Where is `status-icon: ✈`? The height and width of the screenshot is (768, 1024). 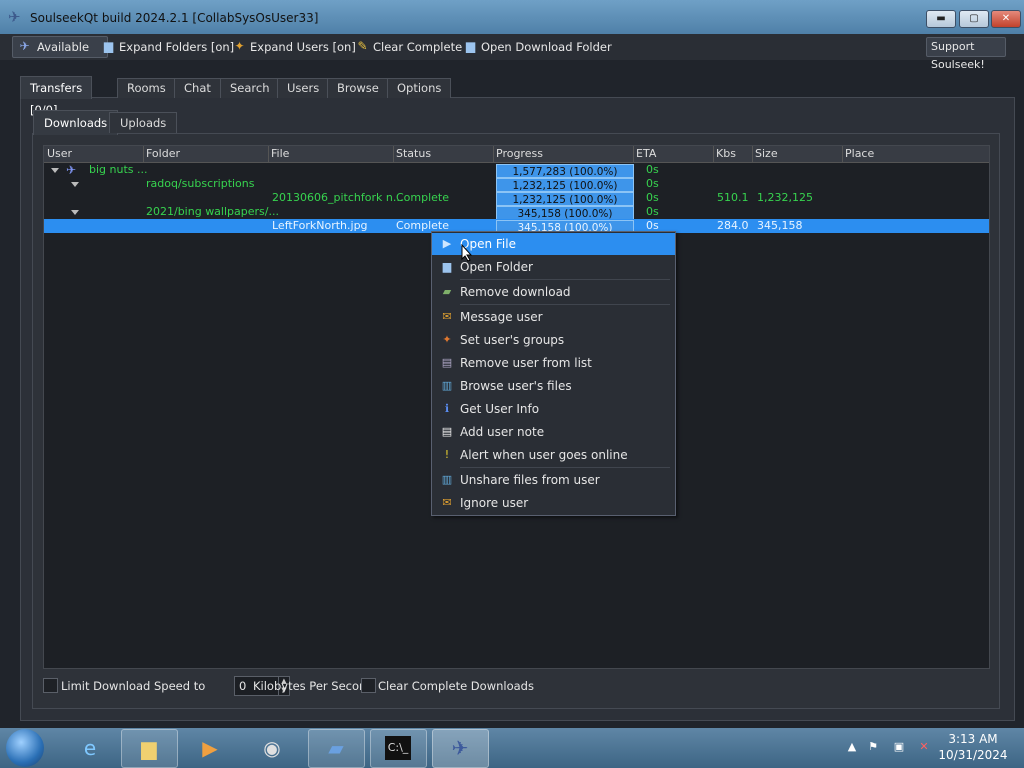
status-icon: ✈ is located at coordinates (24, 46).